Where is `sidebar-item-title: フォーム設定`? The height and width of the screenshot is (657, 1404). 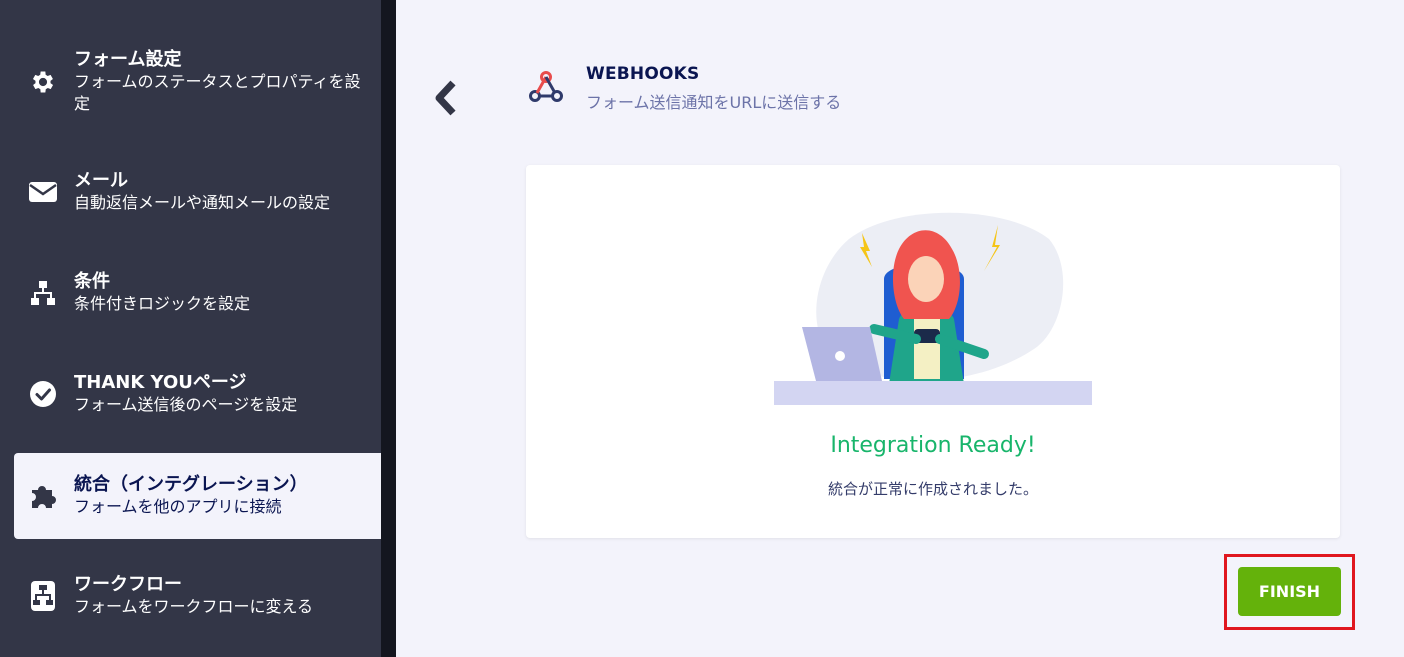
sidebar-item-title: フォーム設定 is located at coordinates (128, 59).